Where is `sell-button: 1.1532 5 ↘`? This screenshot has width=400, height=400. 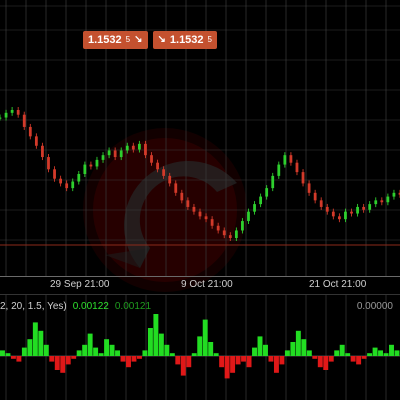 sell-button: 1.1532 5 ↘ is located at coordinates (115, 40).